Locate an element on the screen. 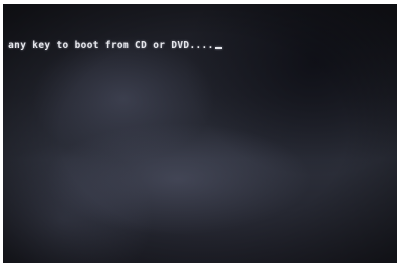 The image size is (400, 267). text-cursor is located at coordinates (218, 48).